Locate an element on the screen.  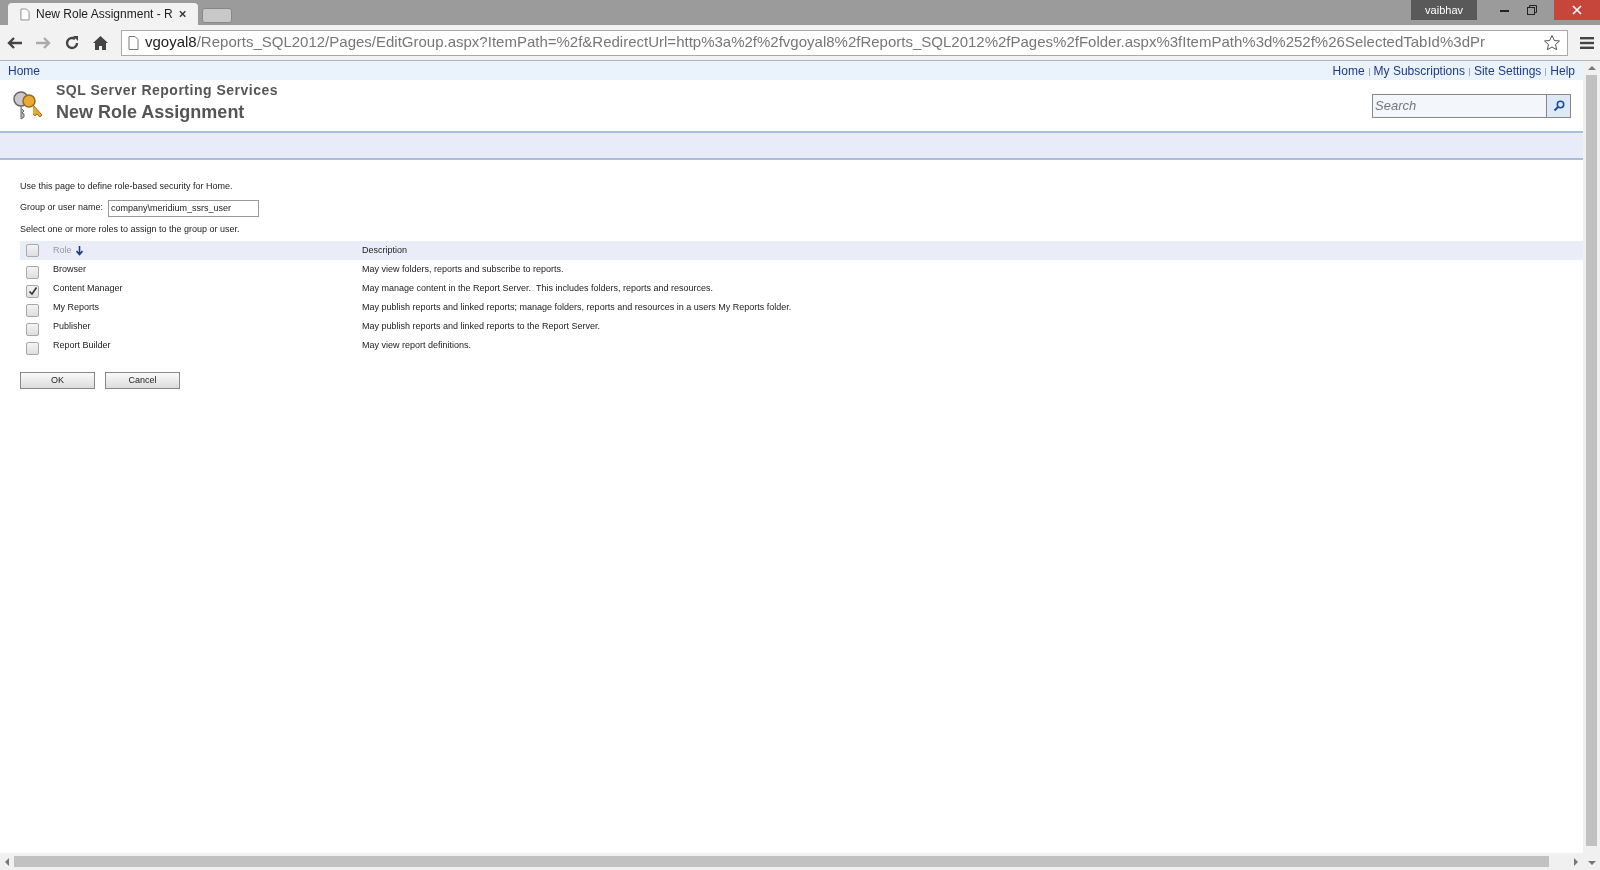
page-title: New Role Assignment is located at coordinates (151, 112).